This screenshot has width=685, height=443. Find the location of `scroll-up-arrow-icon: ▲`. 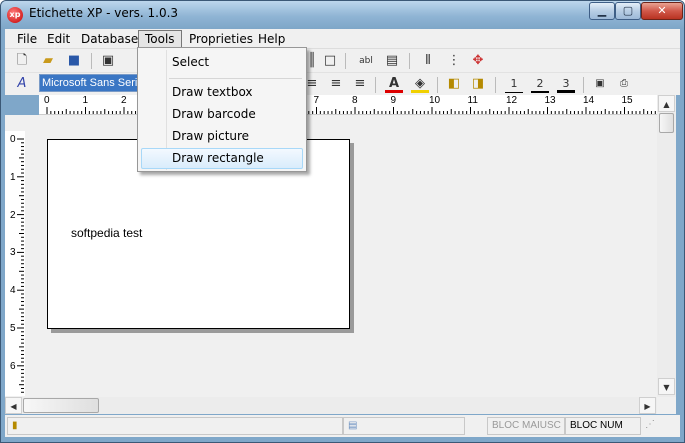

scroll-up-arrow-icon: ▲ is located at coordinates (666, 103).